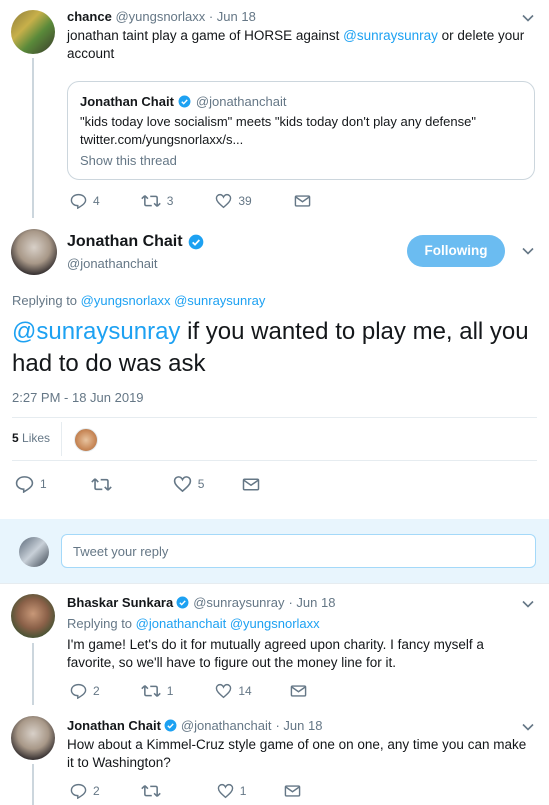 The height and width of the screenshot is (805, 549). What do you see at coordinates (34, 552) in the screenshot?
I see `current-user-avatar` at bounding box center [34, 552].